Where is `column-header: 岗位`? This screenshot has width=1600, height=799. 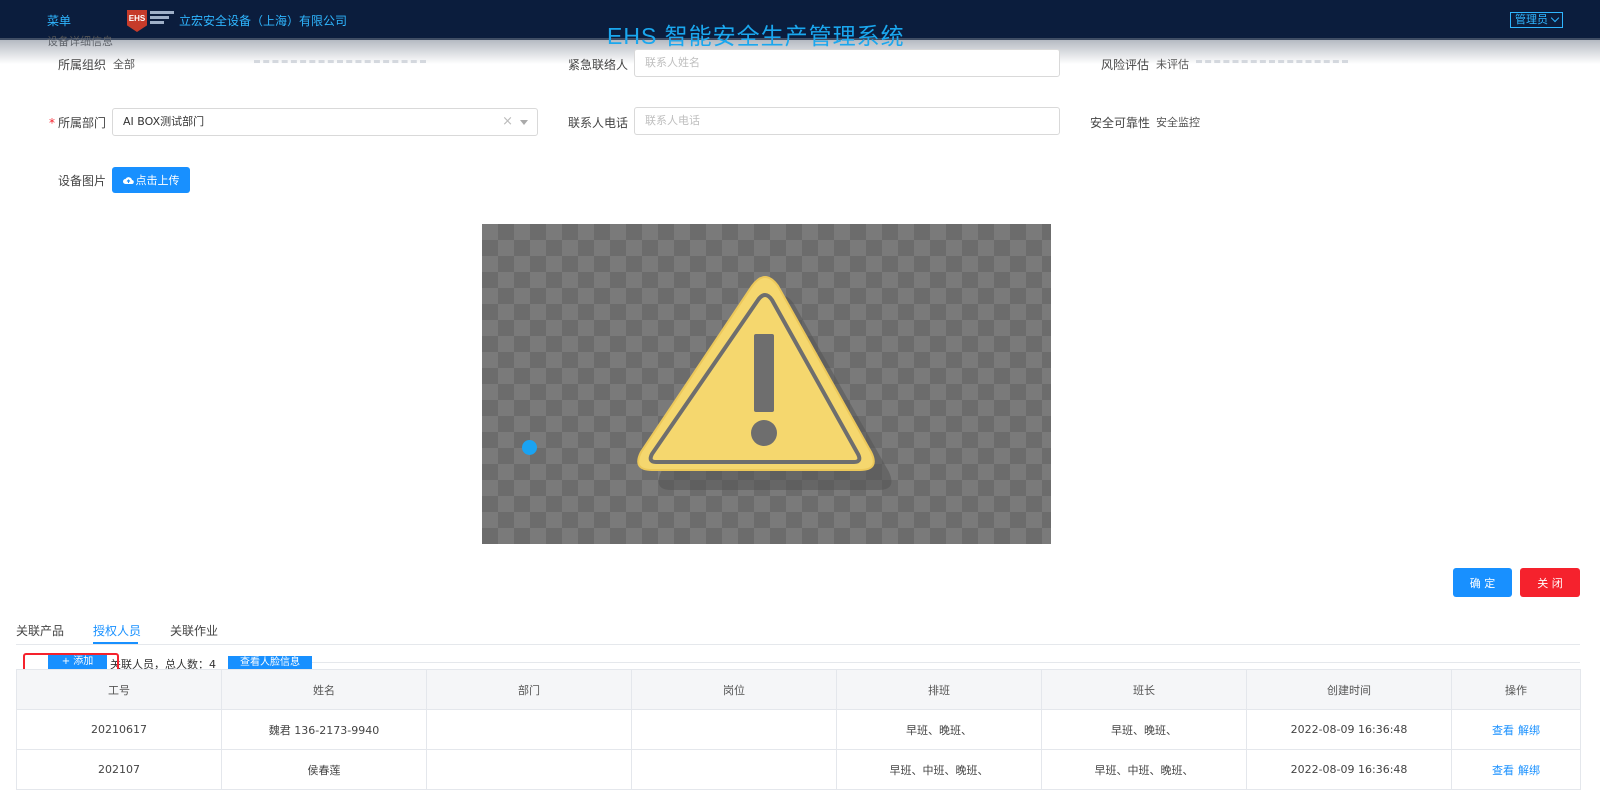
column-header: 岗位 is located at coordinates (734, 689).